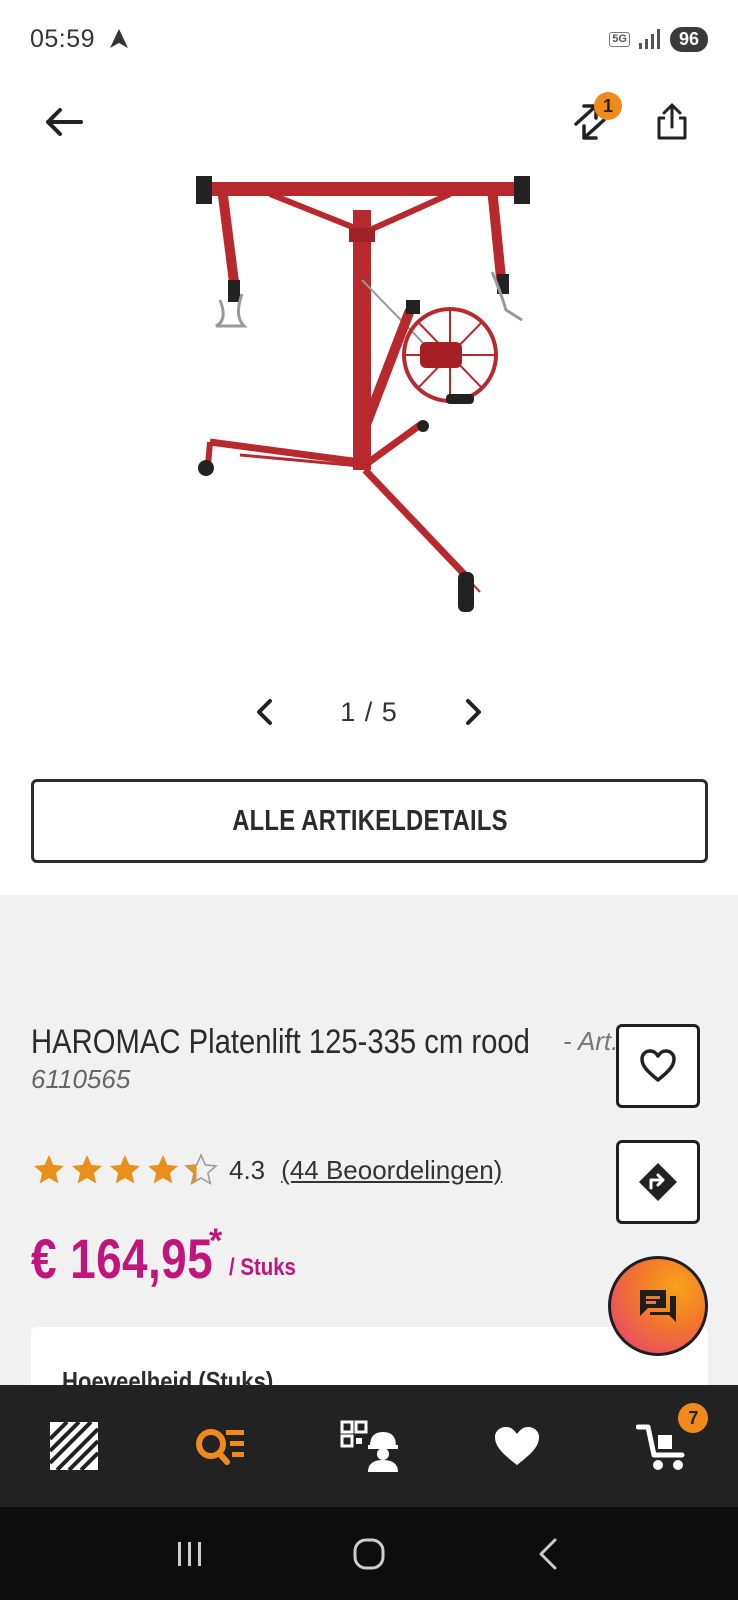 This screenshot has height=1600, width=738. What do you see at coordinates (216, 1241) in the screenshot?
I see `price-asterisk: *` at bounding box center [216, 1241].